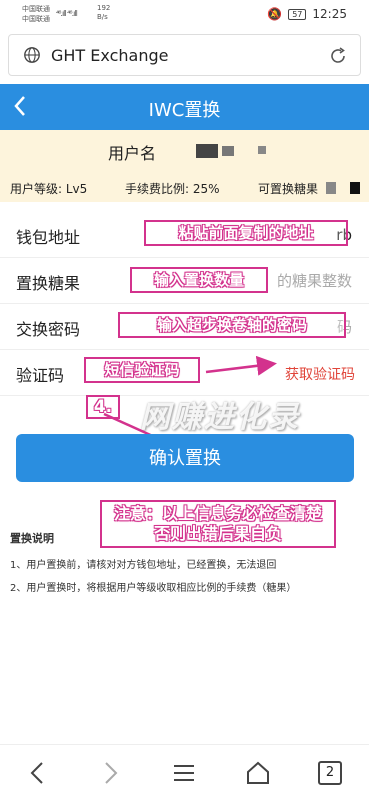  I want to click on username-redacted, so click(207, 151).